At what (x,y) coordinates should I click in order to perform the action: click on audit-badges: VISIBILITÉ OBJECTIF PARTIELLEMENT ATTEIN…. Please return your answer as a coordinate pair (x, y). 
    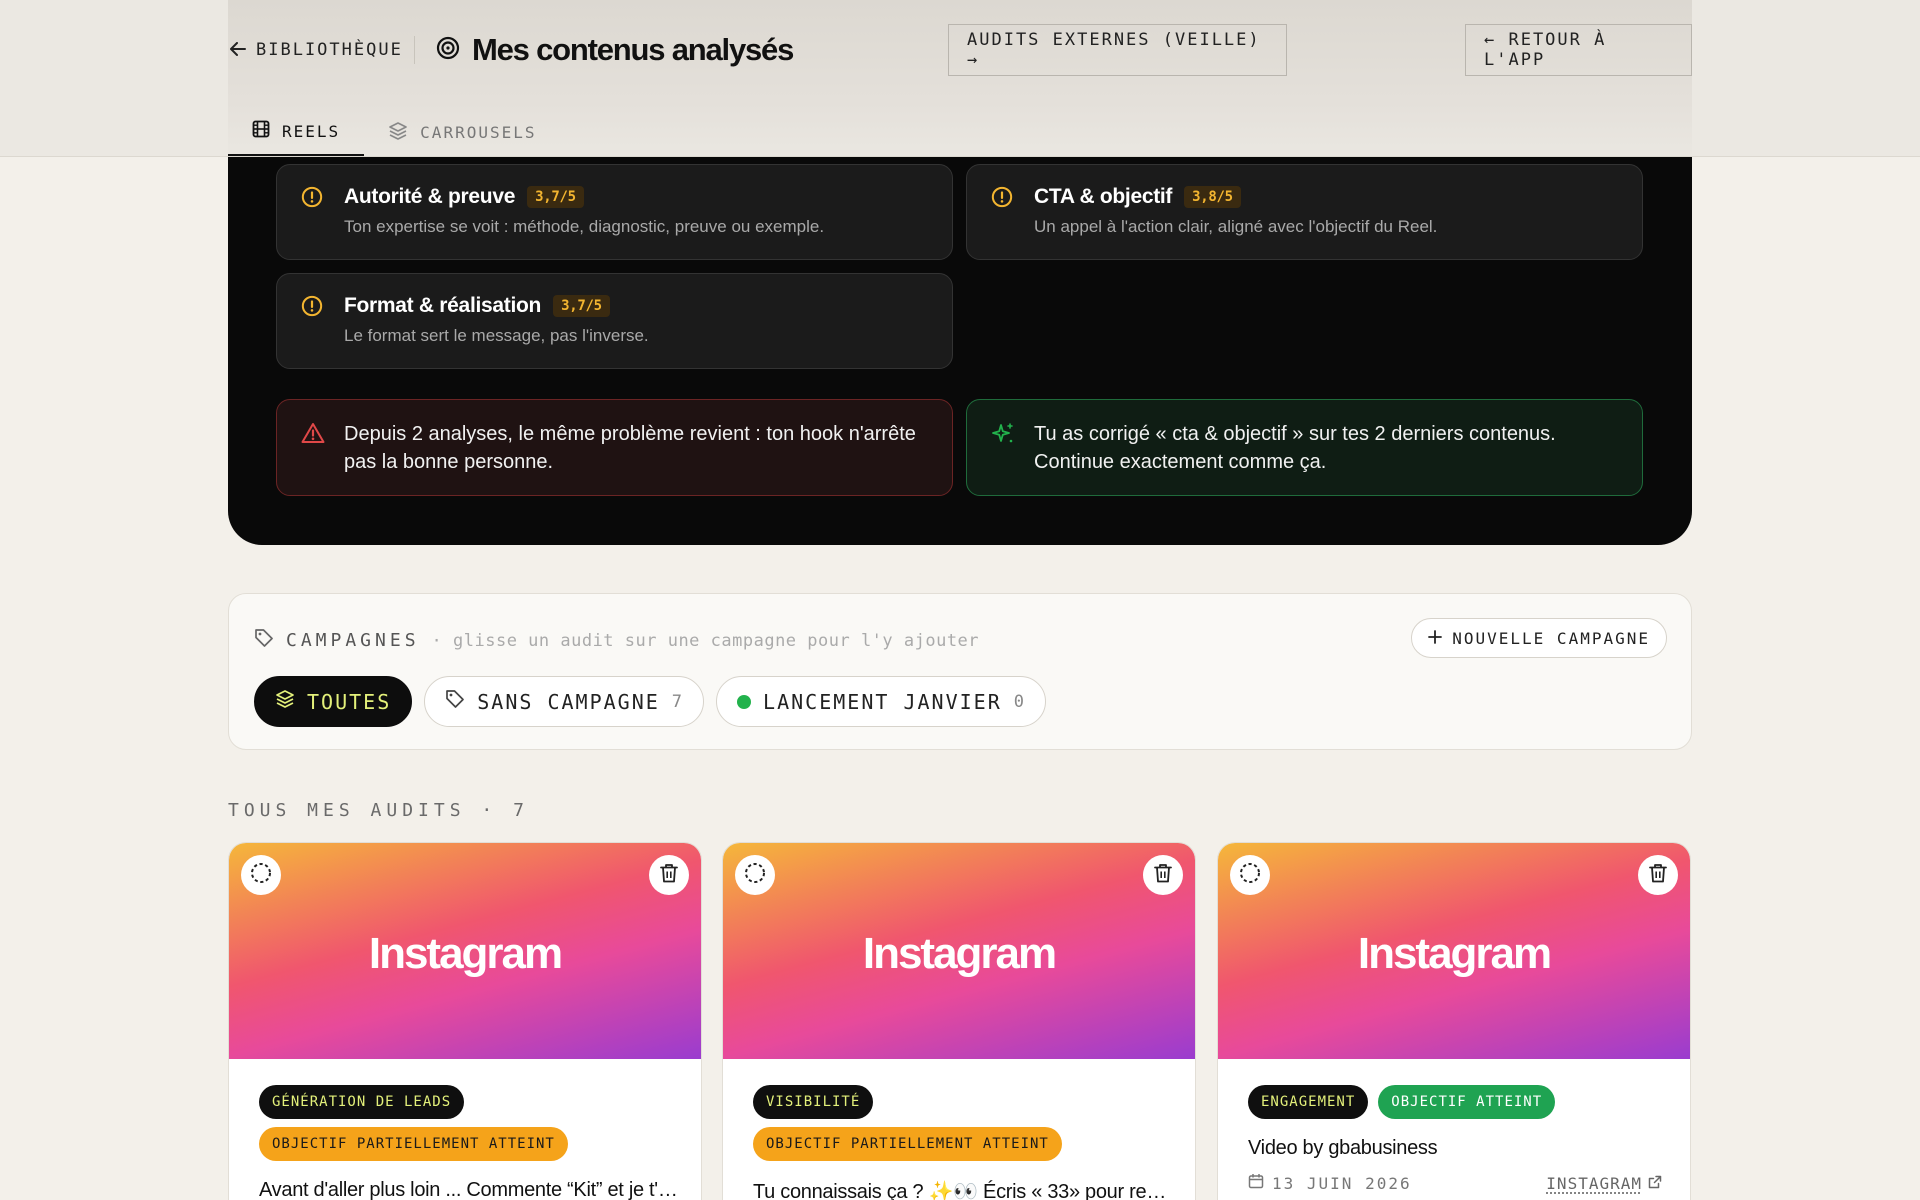
    Looking at the image, I should click on (963, 1123).